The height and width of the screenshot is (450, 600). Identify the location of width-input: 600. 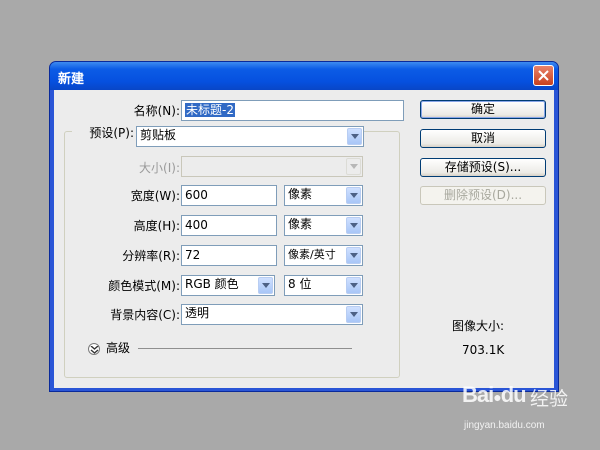
(229, 195).